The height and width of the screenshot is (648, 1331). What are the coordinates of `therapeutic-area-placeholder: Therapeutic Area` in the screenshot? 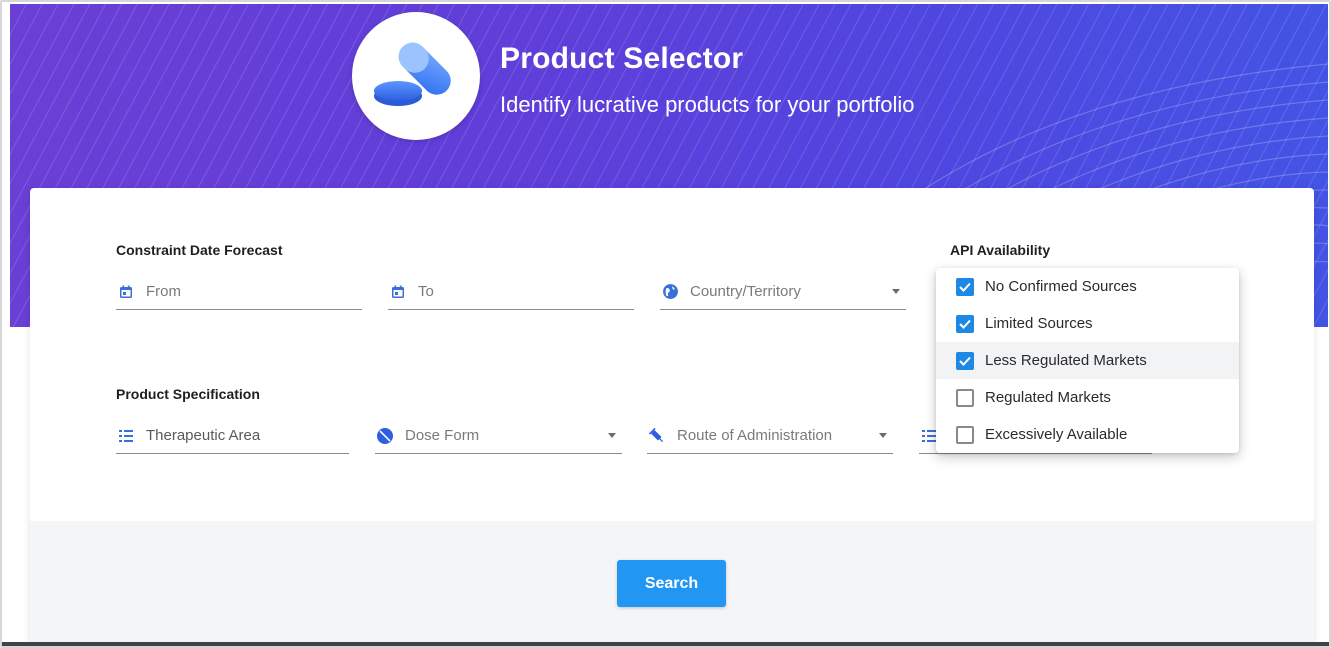 It's located at (203, 435).